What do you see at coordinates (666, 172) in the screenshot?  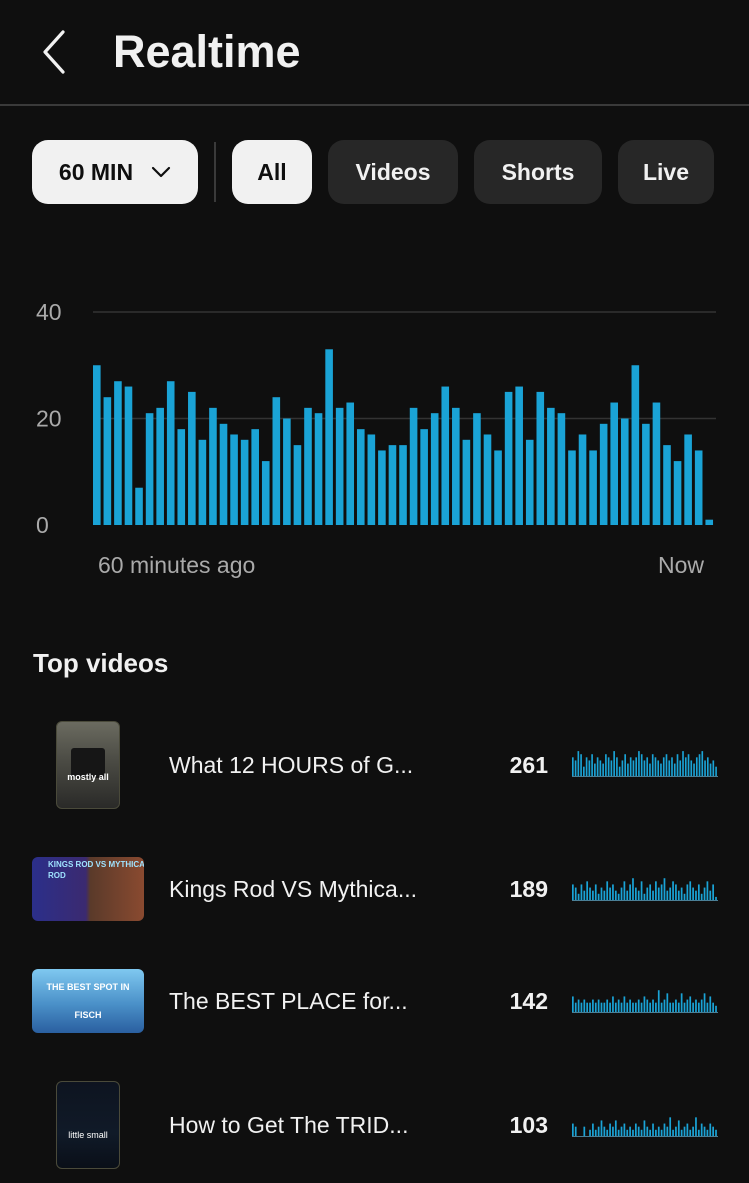 I see `chip-live: Live` at bounding box center [666, 172].